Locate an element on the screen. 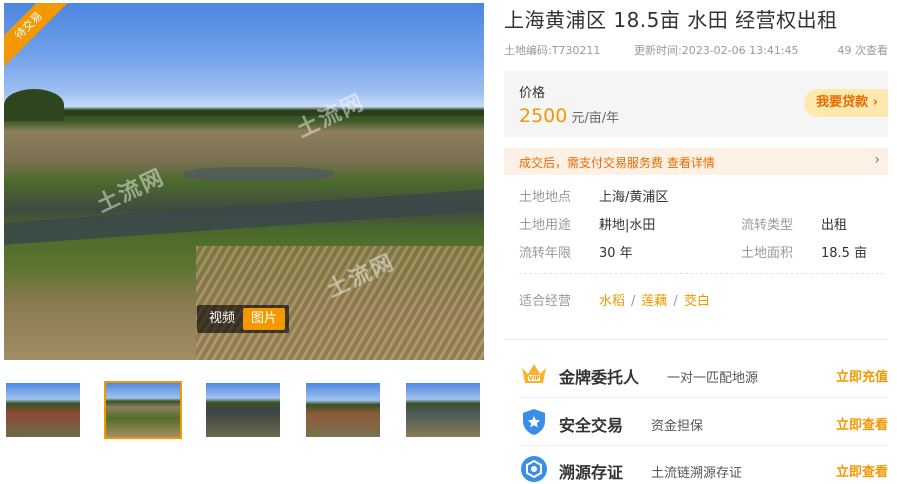 This screenshot has width=897, height=484. listing-title: 上海黄浦区 18.5亩 水田 经营权出租 is located at coordinates (671, 20).